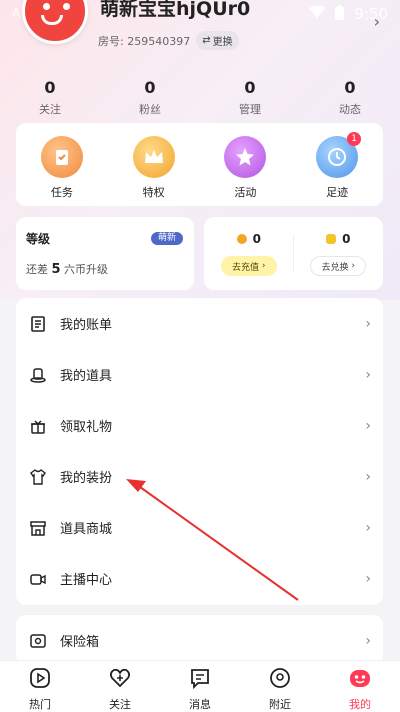  What do you see at coordinates (86, 325) in the screenshot?
I see `menu-label: 我的账单` at bounding box center [86, 325].